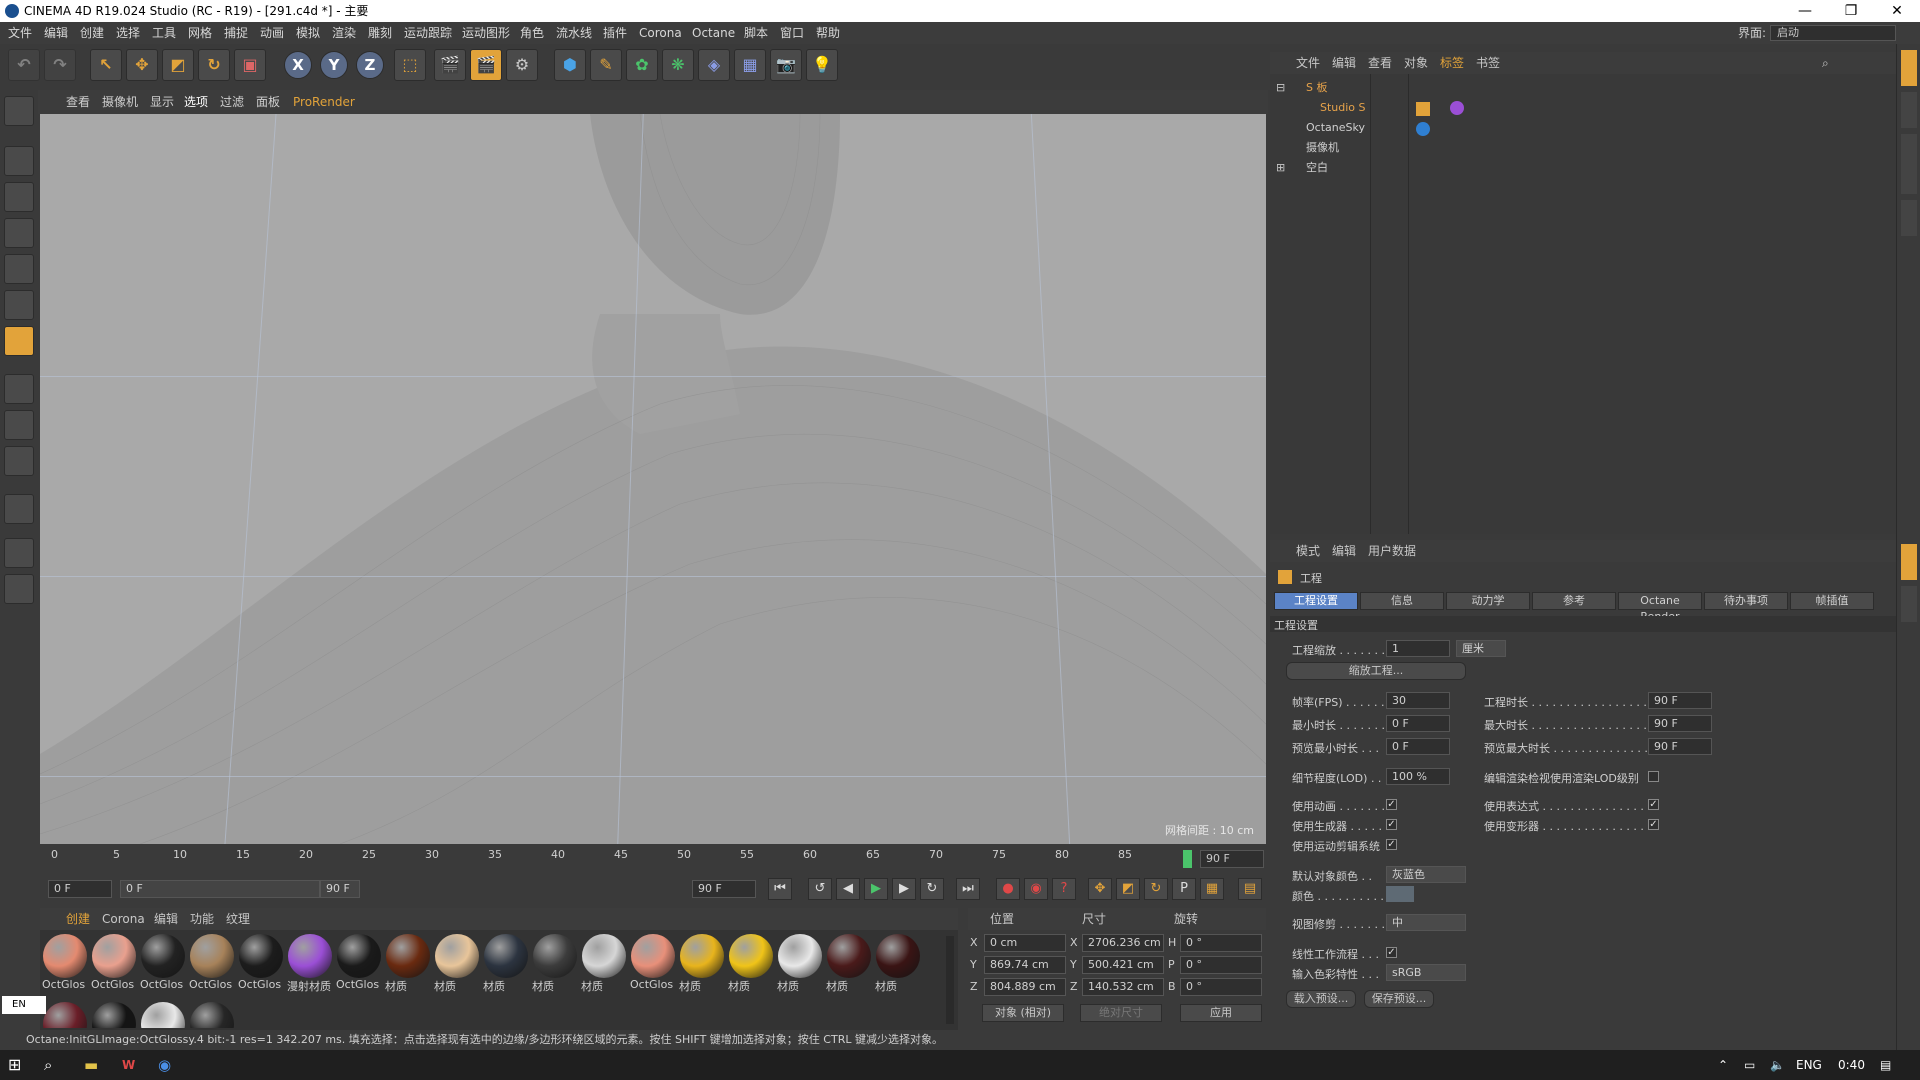 This screenshot has width=1920, height=1080. Describe the element at coordinates (166, 919) in the screenshot. I see `material-menu-edit: 编辑` at that location.